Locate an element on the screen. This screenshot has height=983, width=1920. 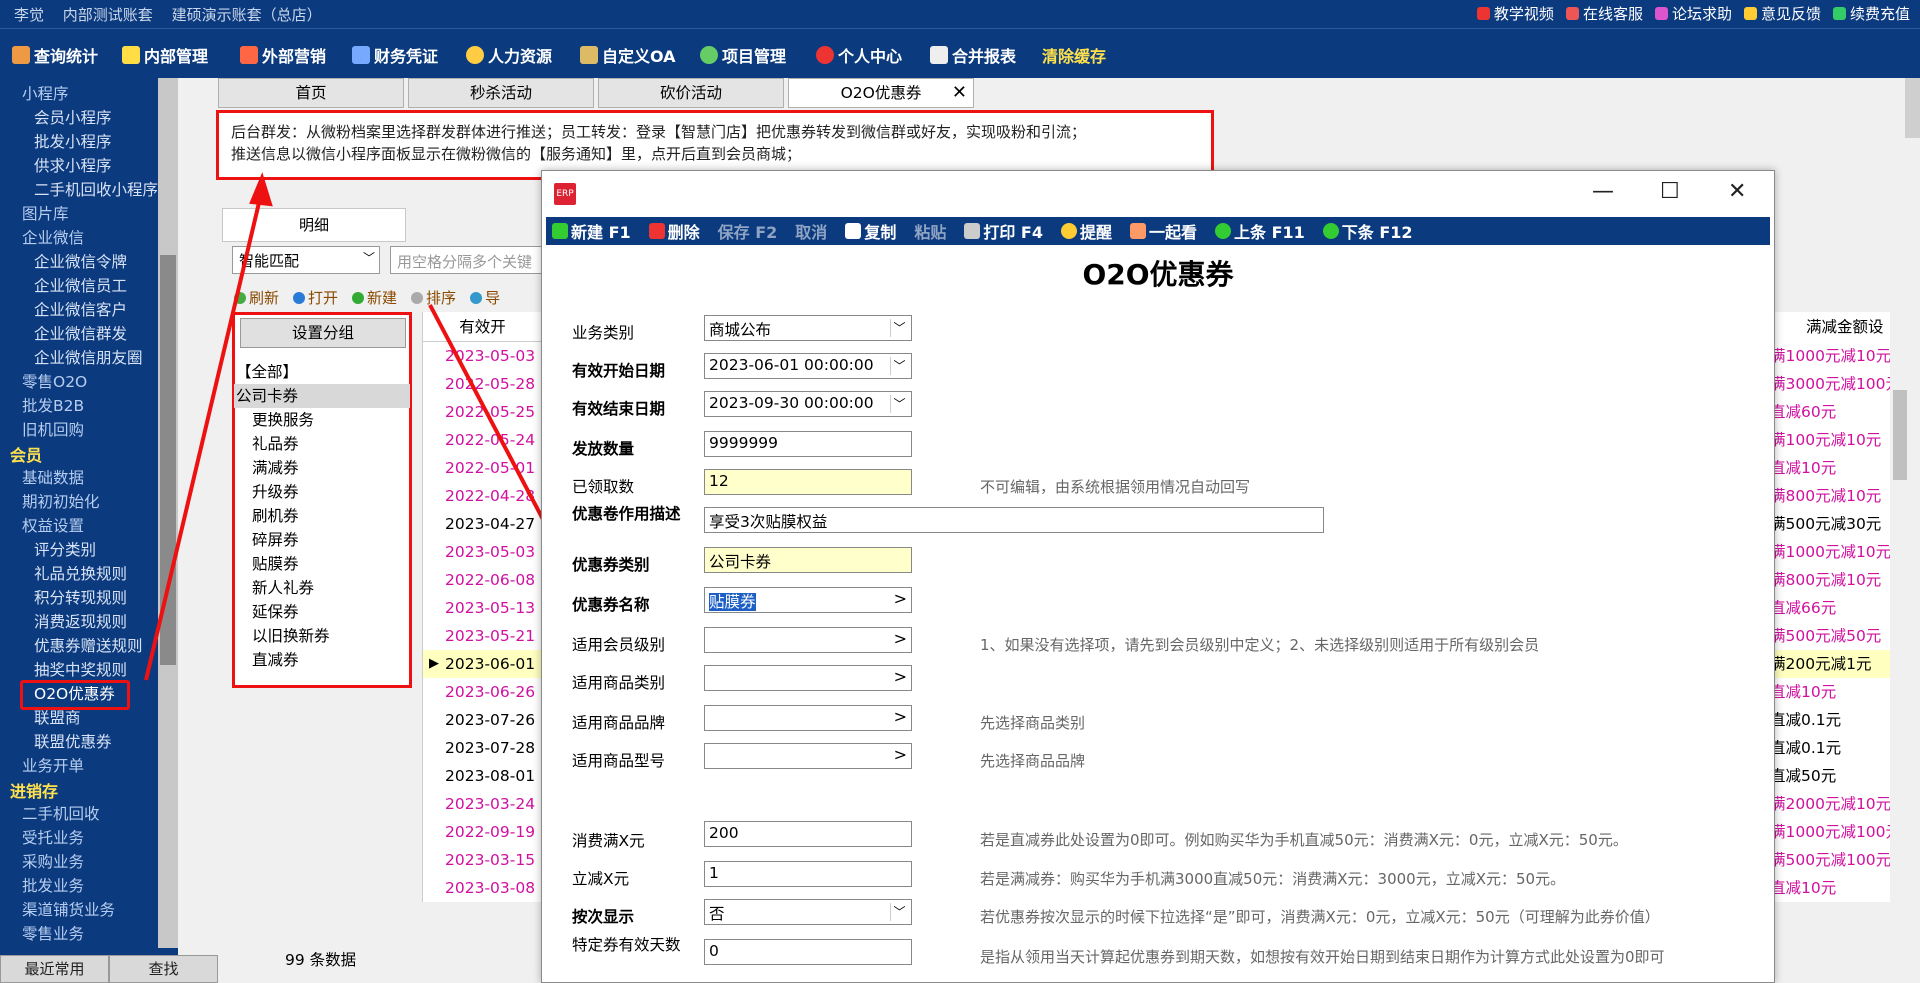
sidebar-item: 评分类别 is located at coordinates (65, 549).